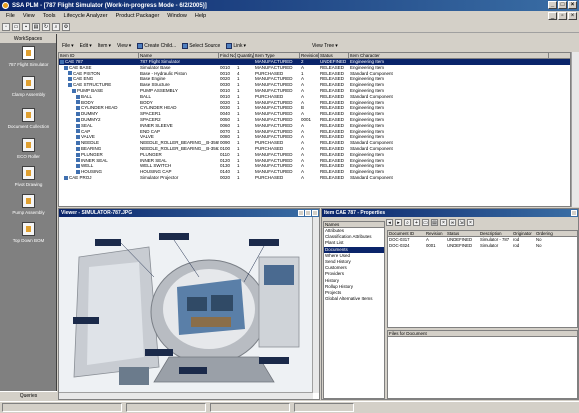  What do you see at coordinates (99, 55) in the screenshot?
I see `column-header-item-id: Item ID` at bounding box center [99, 55].